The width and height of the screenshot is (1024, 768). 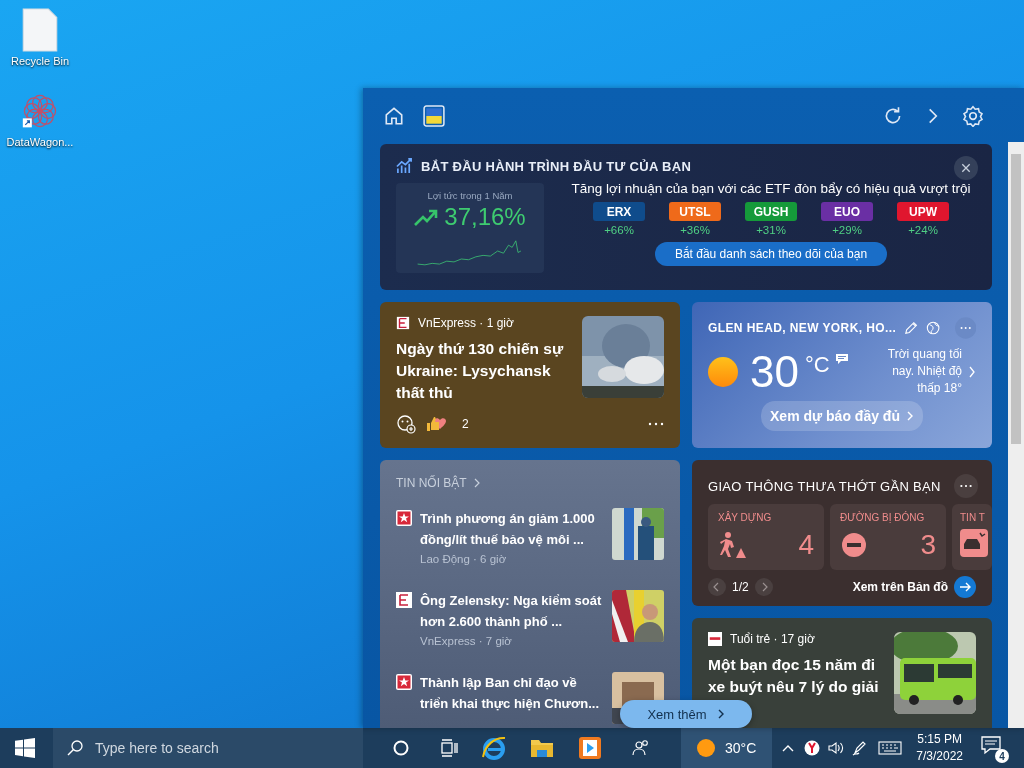 I want to click on next-button, so click(x=763, y=587).